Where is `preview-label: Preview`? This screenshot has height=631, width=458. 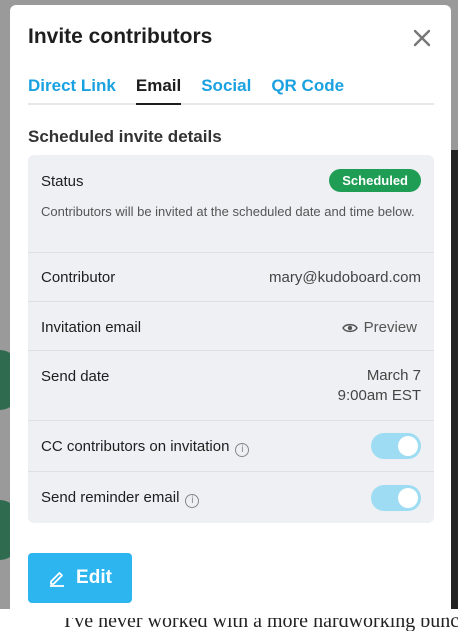 preview-label: Preview is located at coordinates (390, 327).